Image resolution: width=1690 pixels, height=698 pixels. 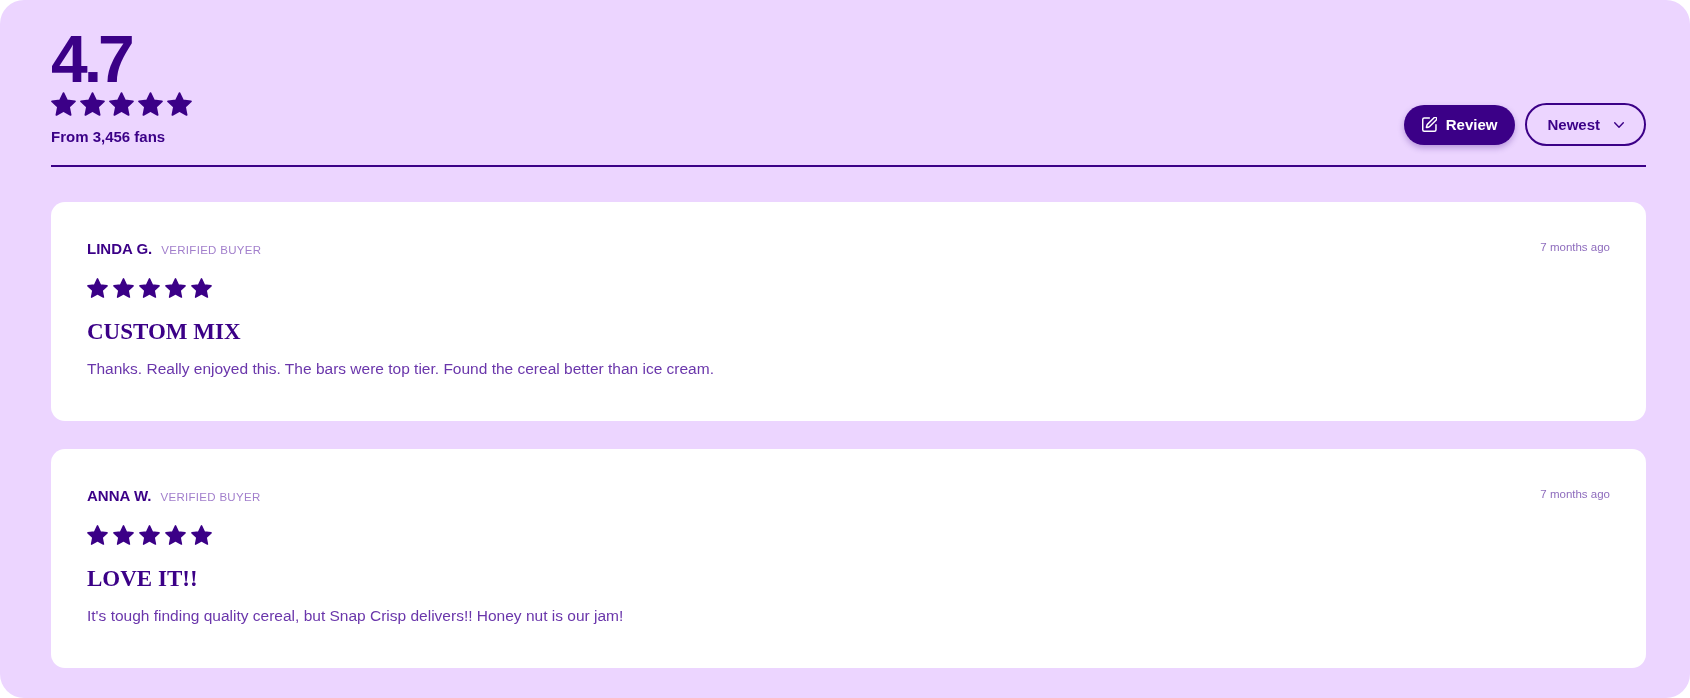 What do you see at coordinates (142, 579) in the screenshot?
I see `review-title: LOVE IT!!` at bounding box center [142, 579].